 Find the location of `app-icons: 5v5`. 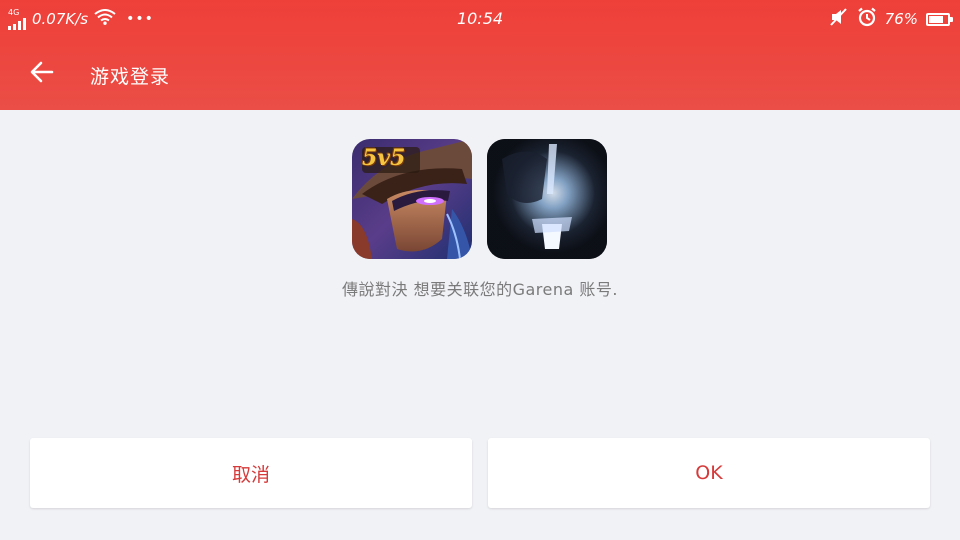

app-icons: 5v5 is located at coordinates (479, 199).